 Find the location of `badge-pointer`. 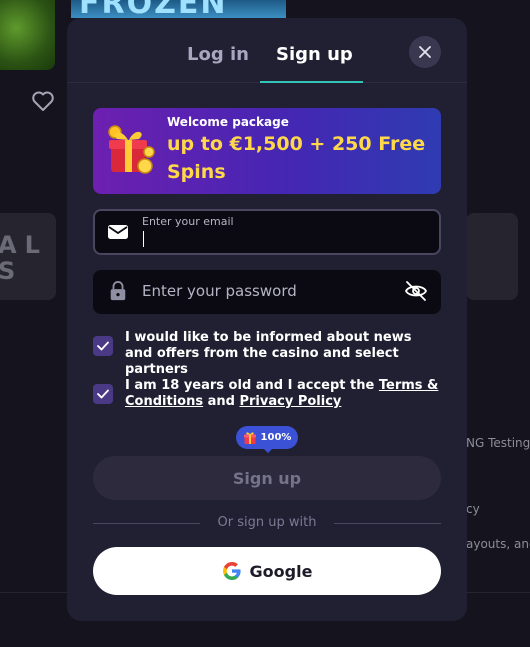

badge-pointer is located at coordinates (268, 450).